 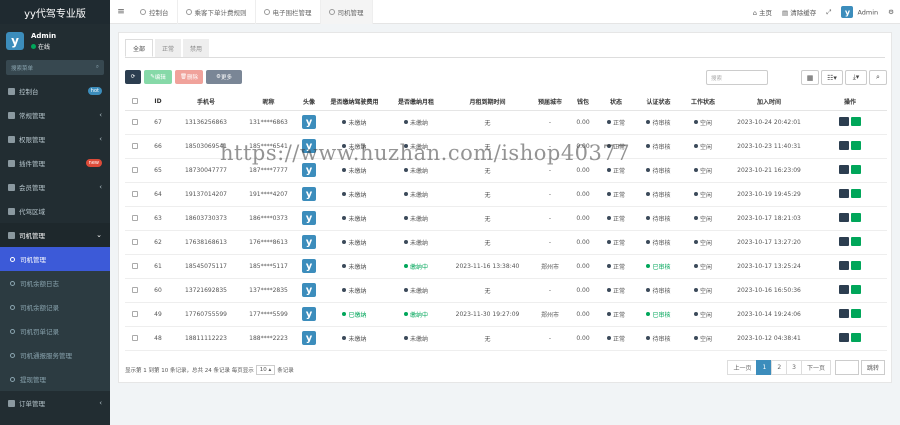 I want to click on top-tab: 司机管理, so click(x=346, y=12).